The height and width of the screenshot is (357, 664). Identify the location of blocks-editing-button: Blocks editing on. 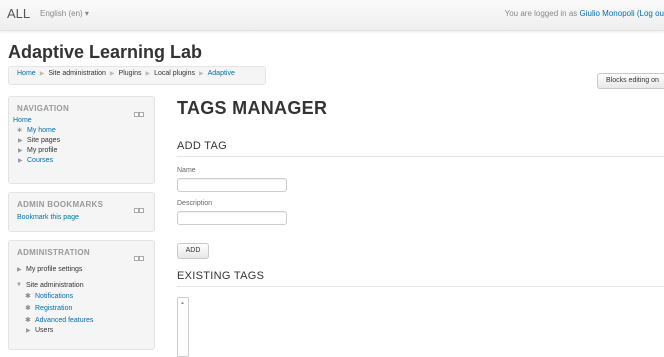
(630, 81).